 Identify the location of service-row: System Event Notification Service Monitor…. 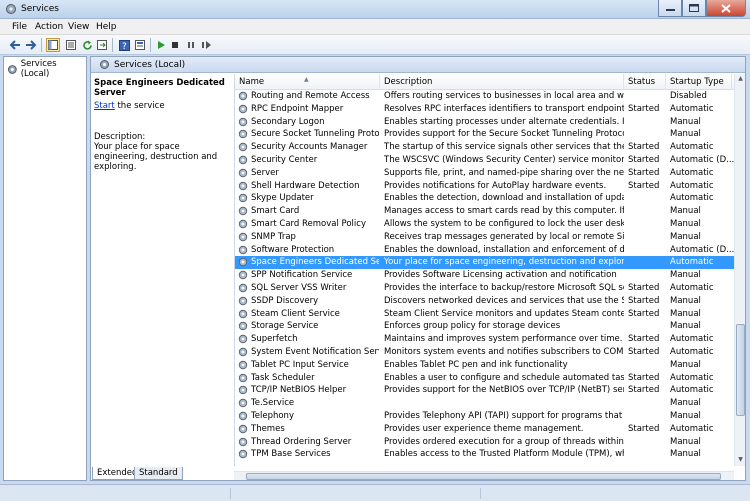
(490, 352).